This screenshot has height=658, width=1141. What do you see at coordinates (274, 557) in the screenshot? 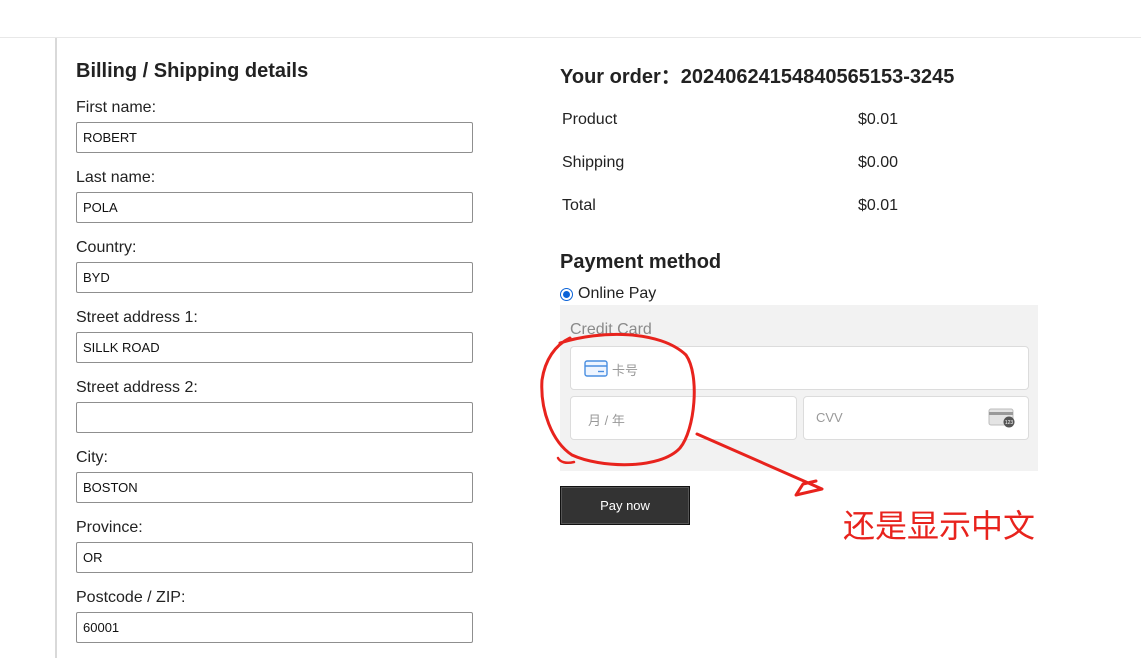
I see `province-input: OR` at bounding box center [274, 557].